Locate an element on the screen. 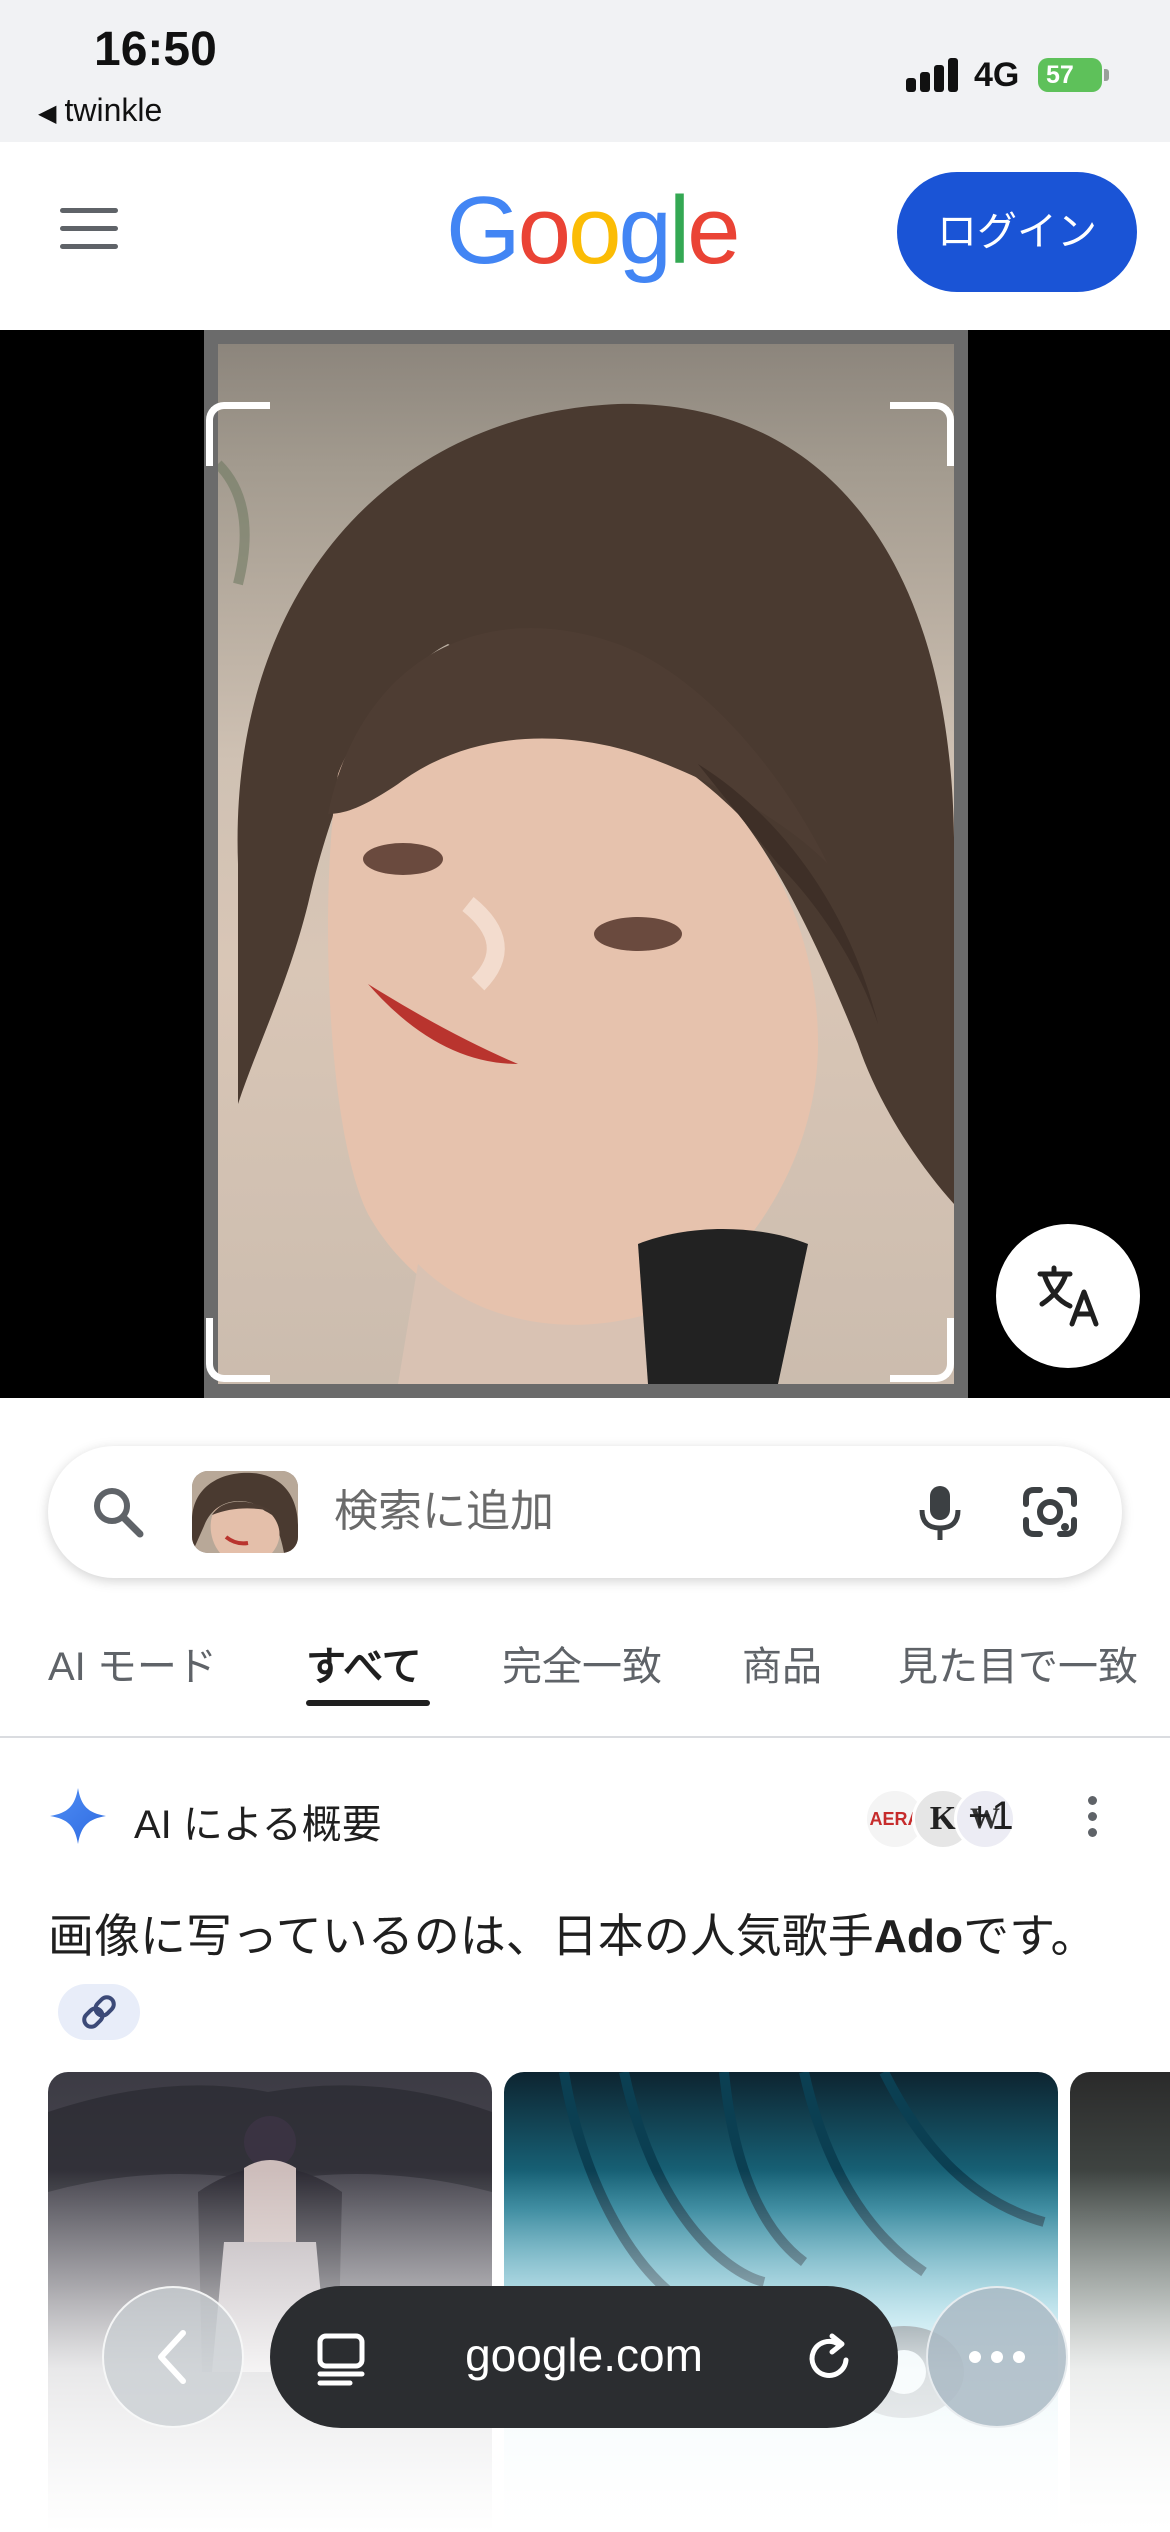  back-to-app-link: ◀ twinkle is located at coordinates (100, 110).